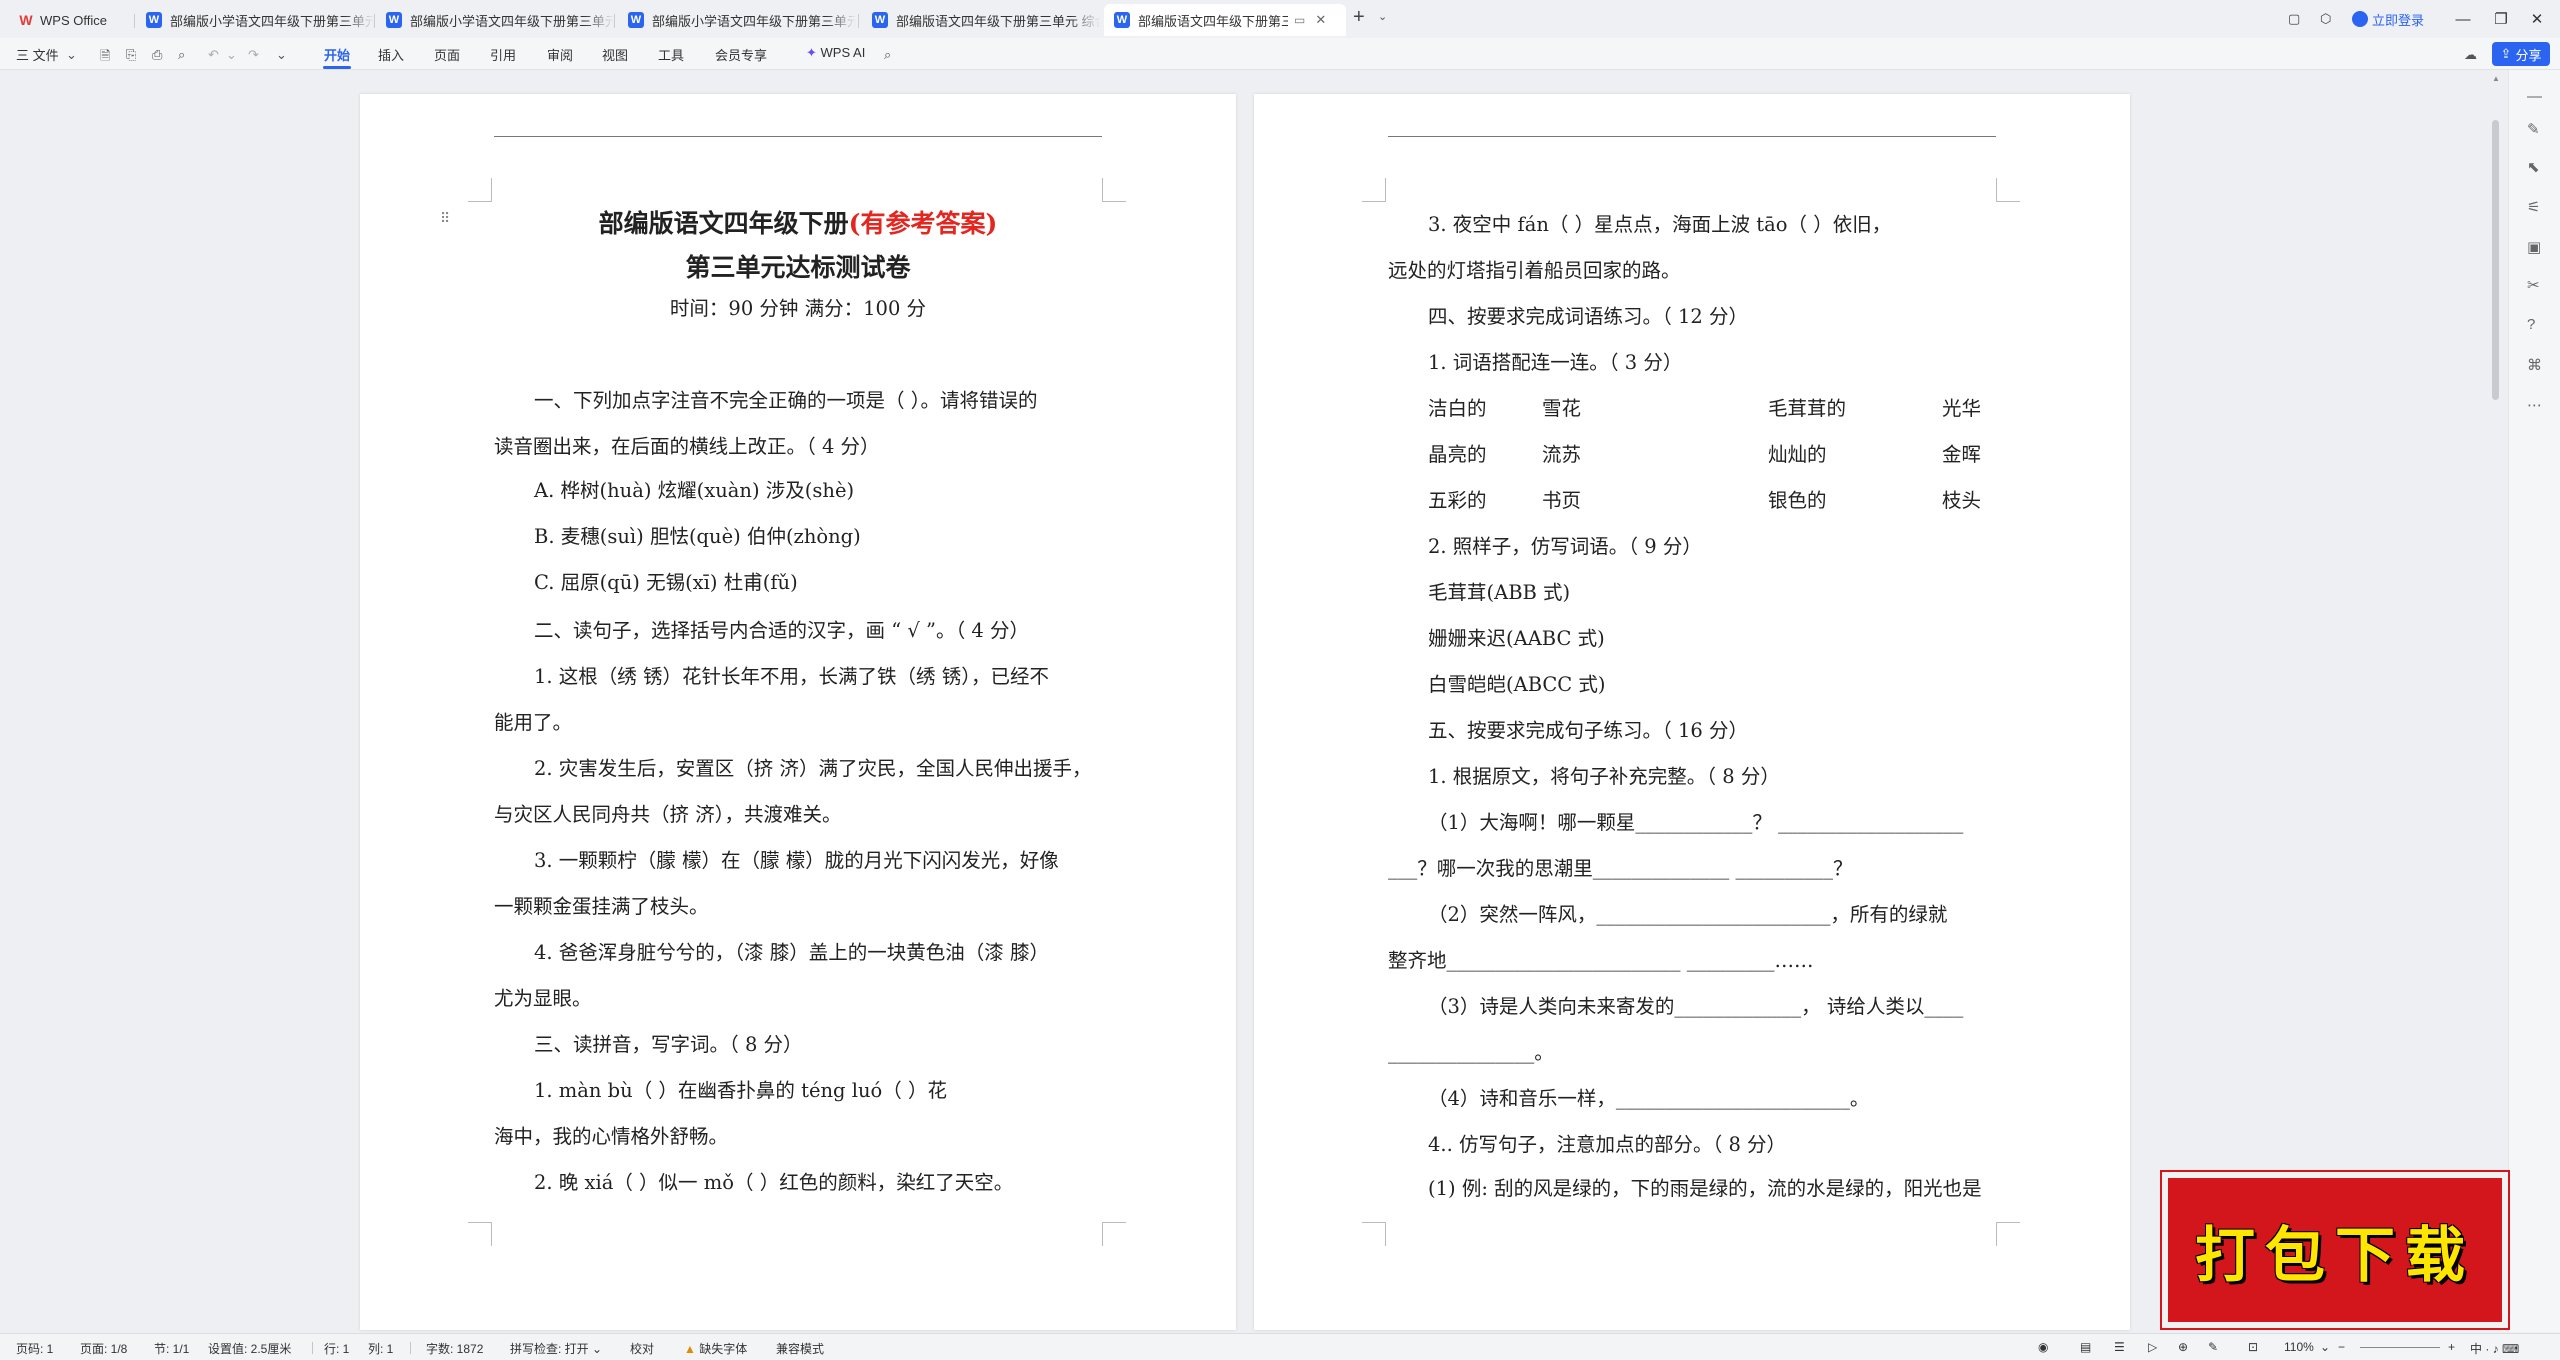  Describe the element at coordinates (811, 52) in the screenshot. I see `ai-sparkle-icon: ✦` at that location.